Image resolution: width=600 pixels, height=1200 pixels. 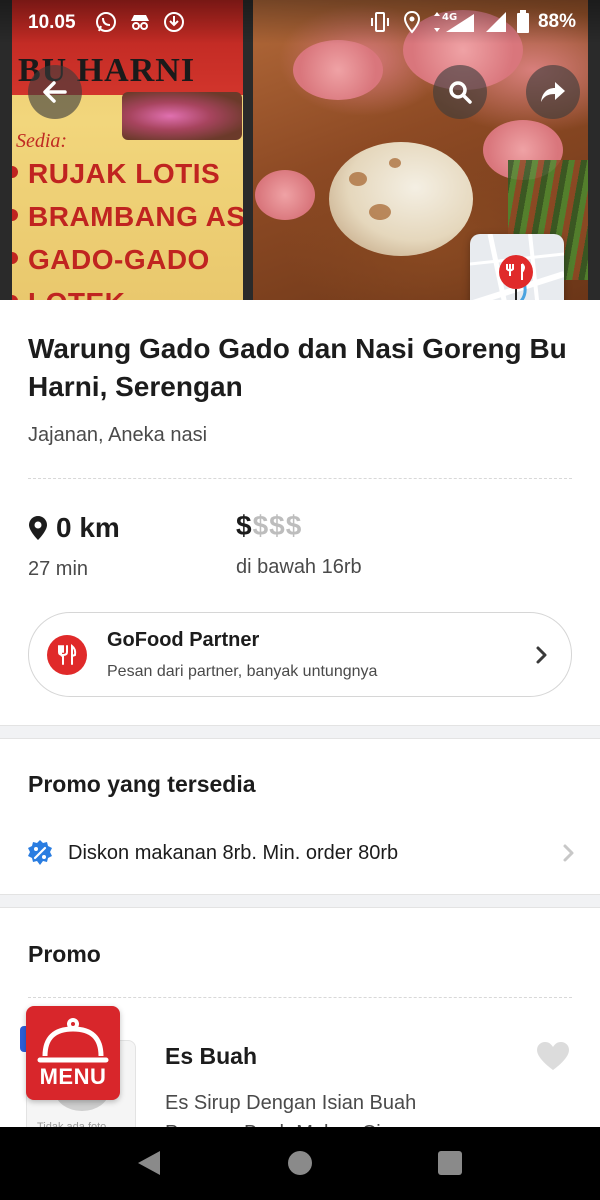 I want to click on promo-text: Diskon makanan 8rb. Min. order 80rb, so click(x=233, y=852).